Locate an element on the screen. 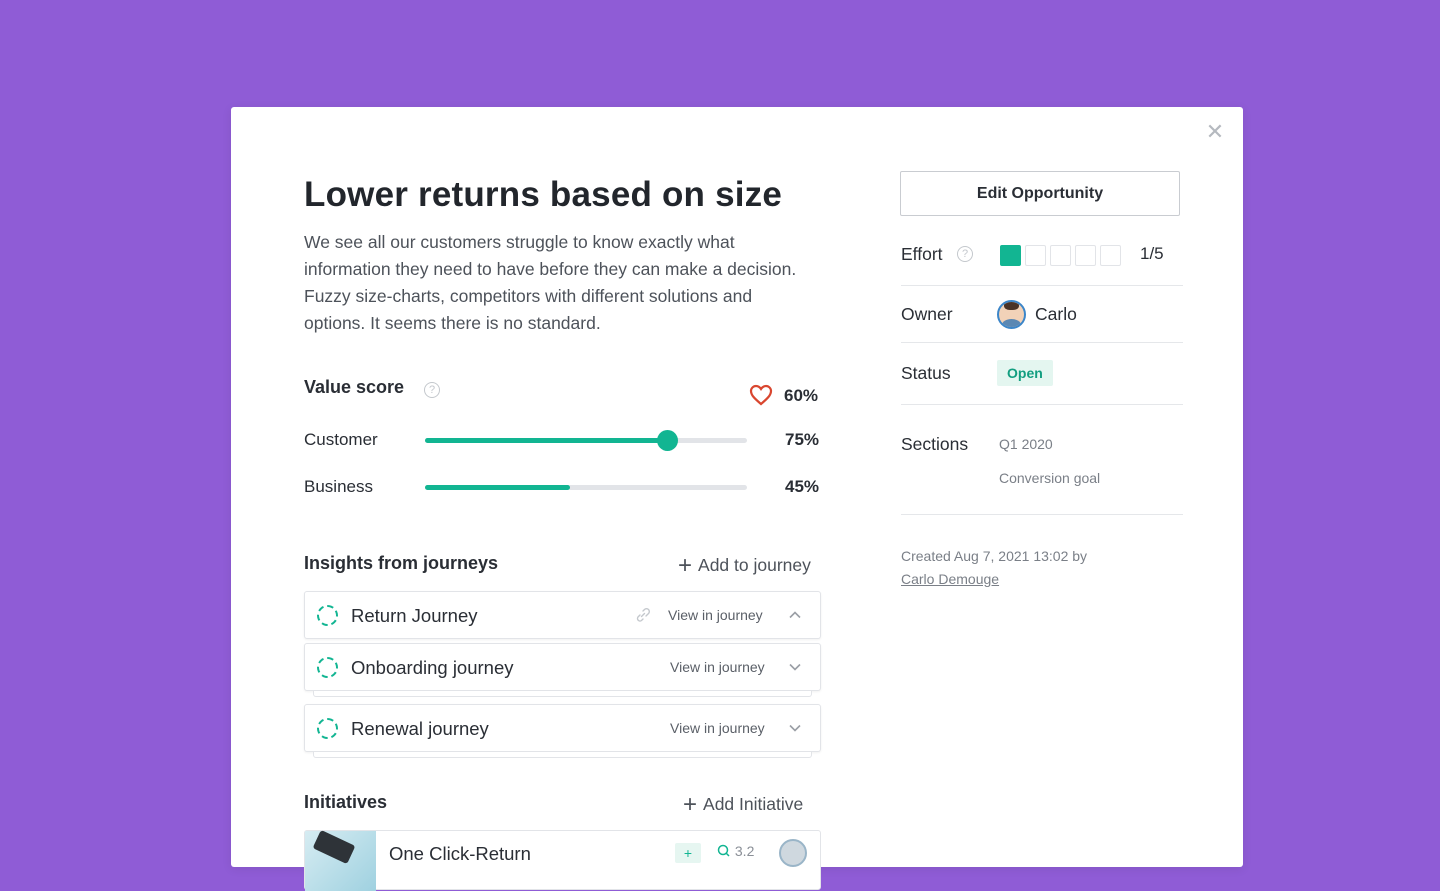  chevron-up-icon is located at coordinates (795, 615).